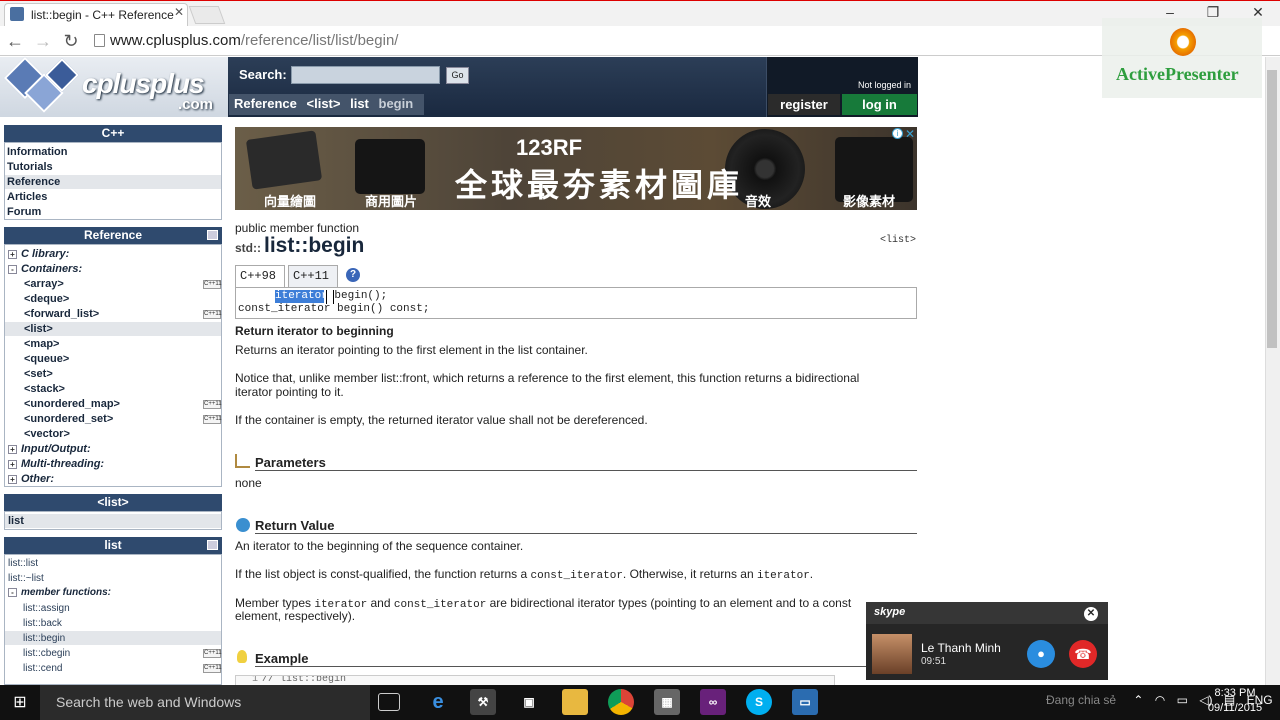  What do you see at coordinates (295, 616) in the screenshot?
I see `member-types-line-2: element, respectively).` at bounding box center [295, 616].